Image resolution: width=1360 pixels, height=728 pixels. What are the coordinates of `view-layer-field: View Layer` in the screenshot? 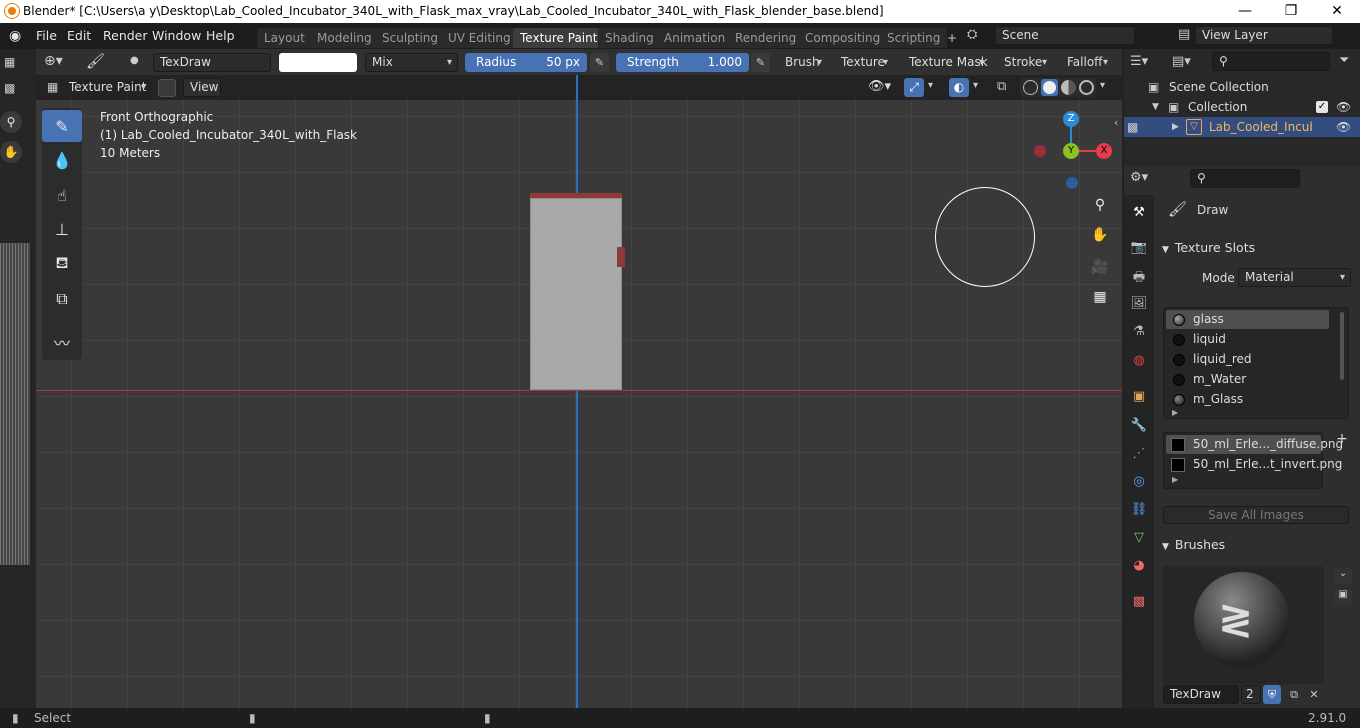 It's located at (1264, 35).